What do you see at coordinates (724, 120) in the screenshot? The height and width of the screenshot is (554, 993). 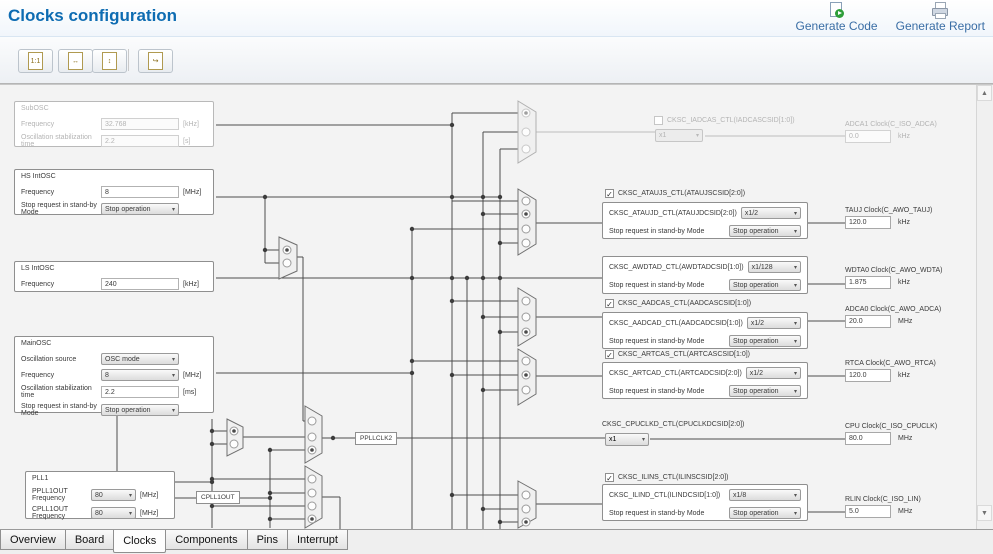 I see `iadcas-enable-row: CKSC_IADCAS_CTL(IADCASCSID[1:0])` at bounding box center [724, 120].